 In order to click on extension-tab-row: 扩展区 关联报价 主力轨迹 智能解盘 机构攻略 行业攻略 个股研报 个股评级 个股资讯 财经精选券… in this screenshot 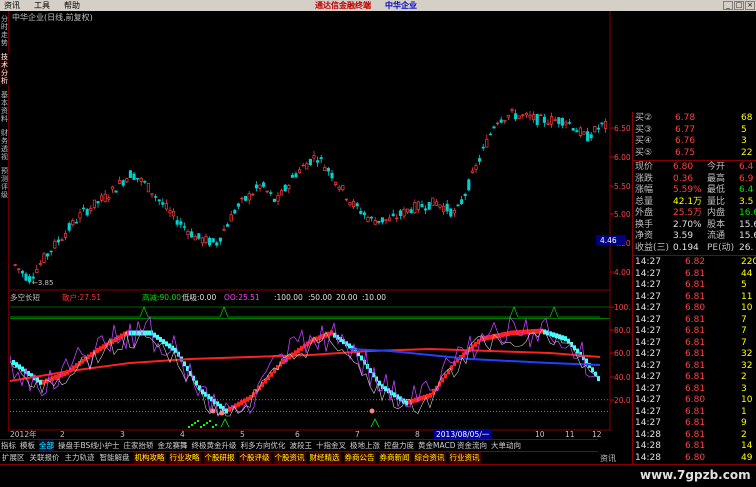, I will do `click(299, 457)`.